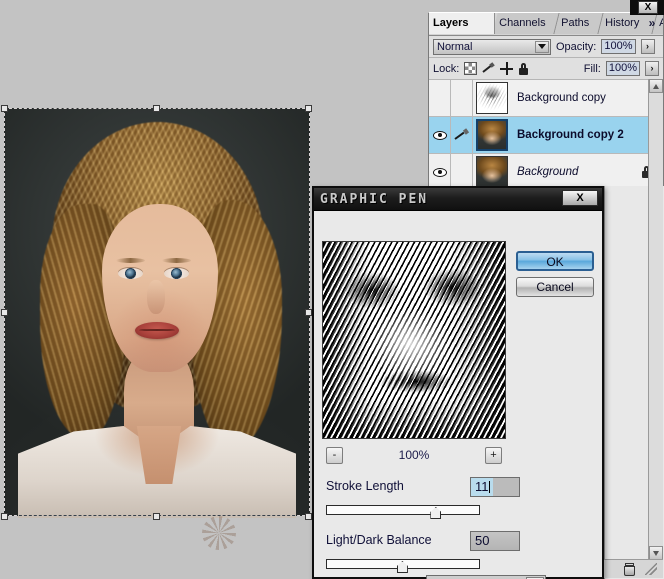 Image resolution: width=664 pixels, height=579 pixels. What do you see at coordinates (555, 261) in the screenshot?
I see `ok-button: OK` at bounding box center [555, 261].